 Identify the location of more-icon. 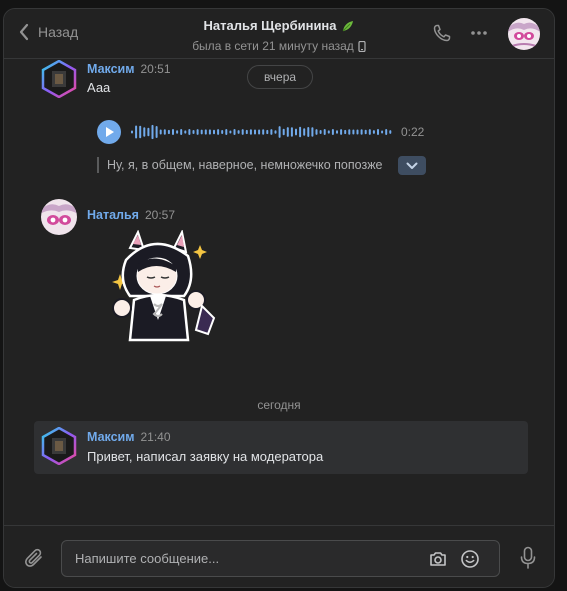
(479, 33).